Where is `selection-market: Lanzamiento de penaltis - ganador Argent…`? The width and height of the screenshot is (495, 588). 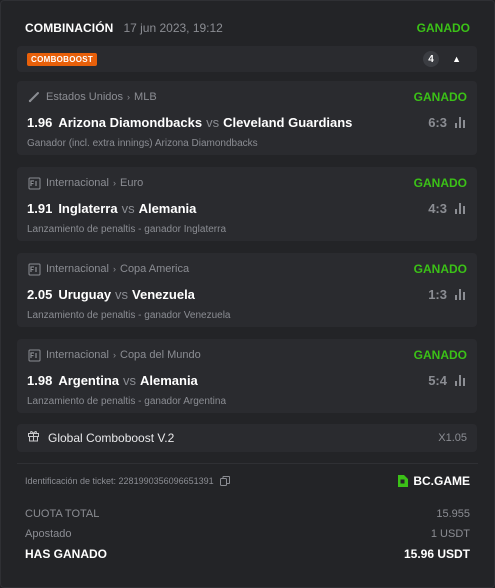
selection-market: Lanzamiento de penaltis - ganador Argent… is located at coordinates (127, 401).